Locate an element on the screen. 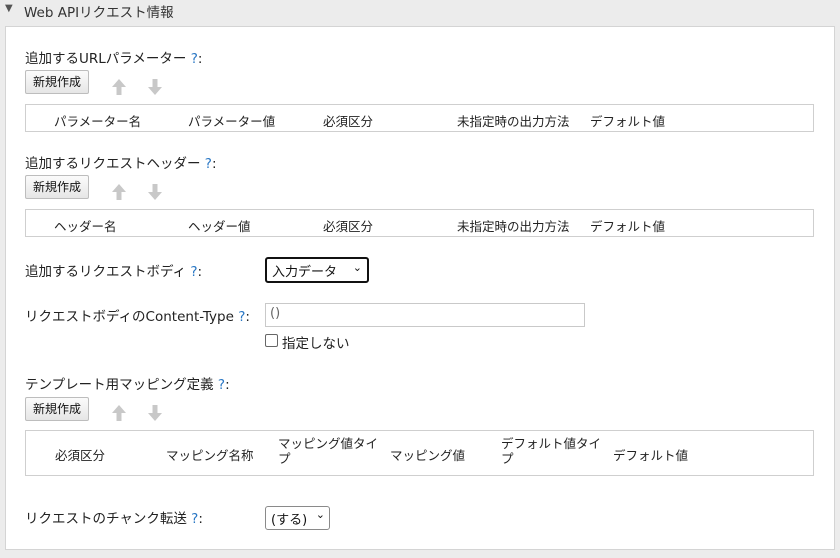  template-mapping-col-value: マッピング値 is located at coordinates (428, 455).